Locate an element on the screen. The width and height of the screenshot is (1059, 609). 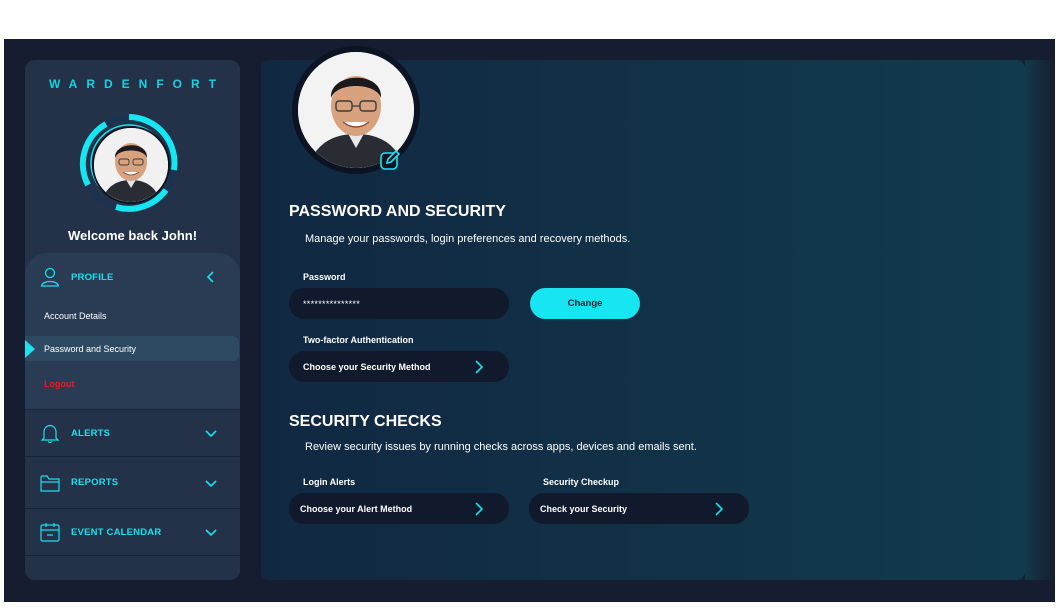
person-portrait-icon is located at coordinates (131, 165).